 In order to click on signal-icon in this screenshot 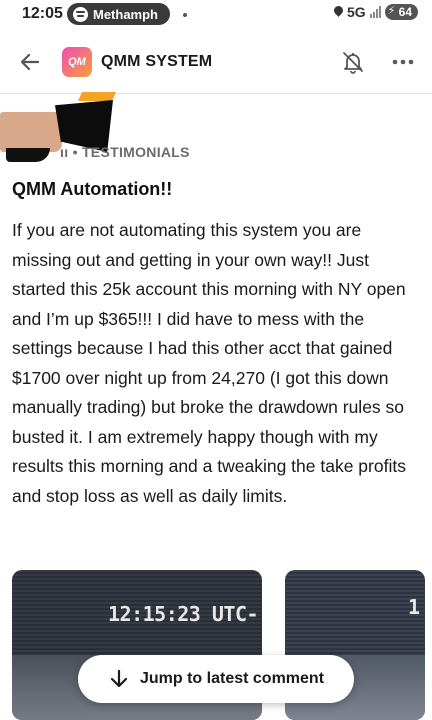, I will do `click(375, 12)`.